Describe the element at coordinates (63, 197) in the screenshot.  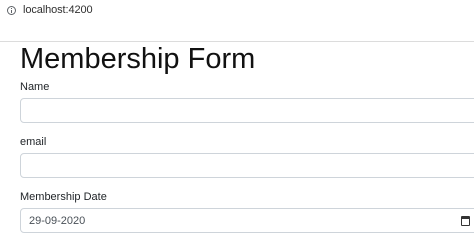
I see `membership-date-label: Membership Date` at that location.